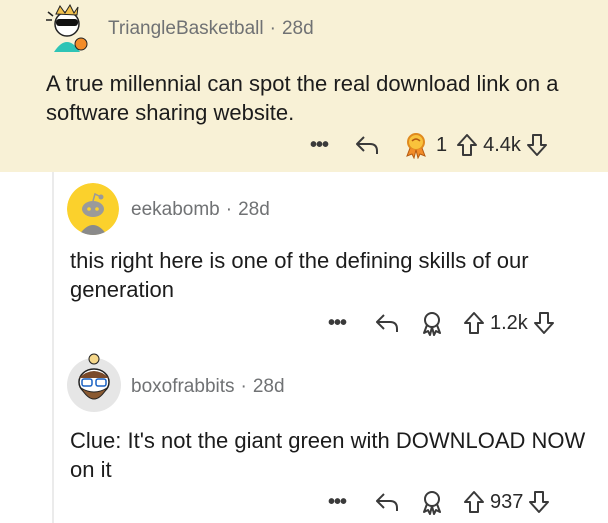  I want to click on comment-actions: ••• 1 4.4k, so click(426, 145).